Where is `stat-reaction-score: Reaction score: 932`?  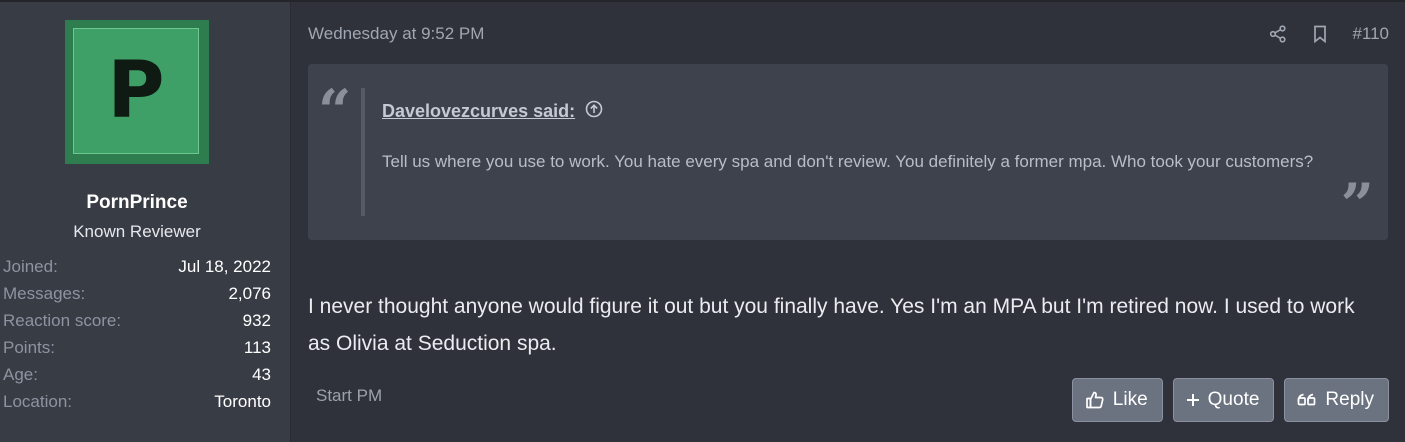 stat-reaction-score: Reaction score: 932 is located at coordinates (137, 323).